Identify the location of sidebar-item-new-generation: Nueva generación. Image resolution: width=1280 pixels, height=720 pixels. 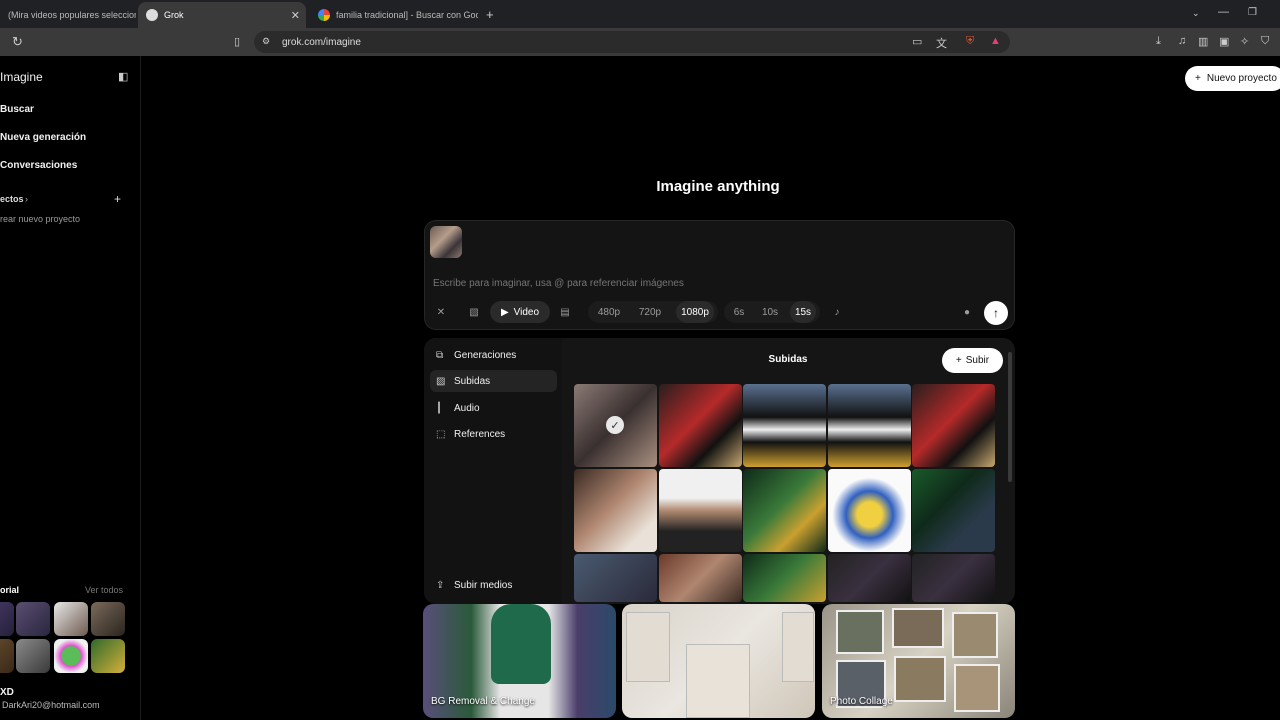
(43, 137).